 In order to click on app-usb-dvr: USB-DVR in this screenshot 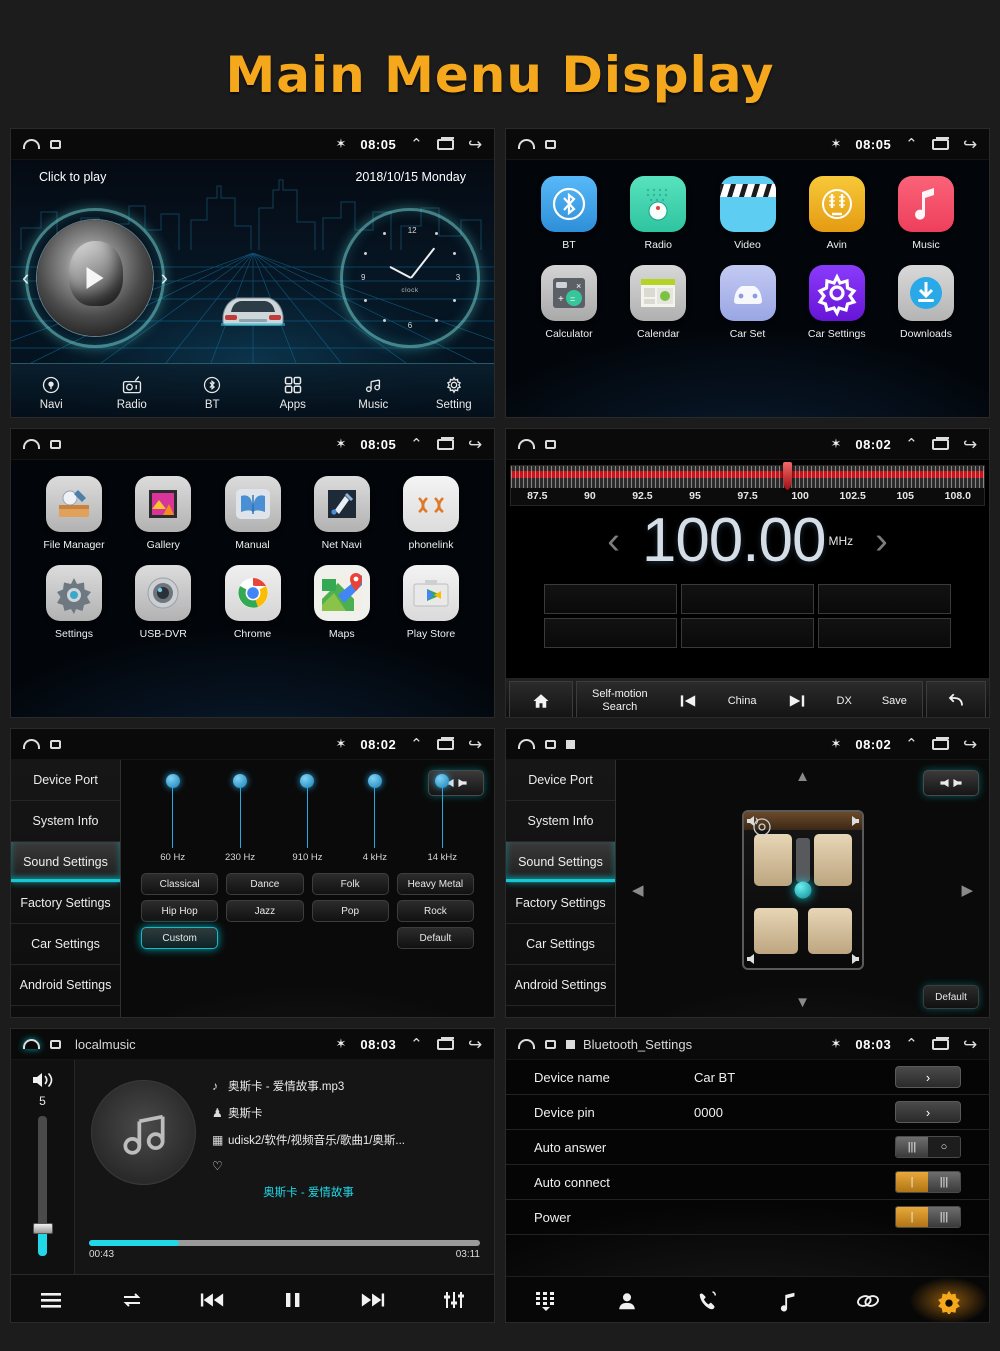, I will do `click(163, 602)`.